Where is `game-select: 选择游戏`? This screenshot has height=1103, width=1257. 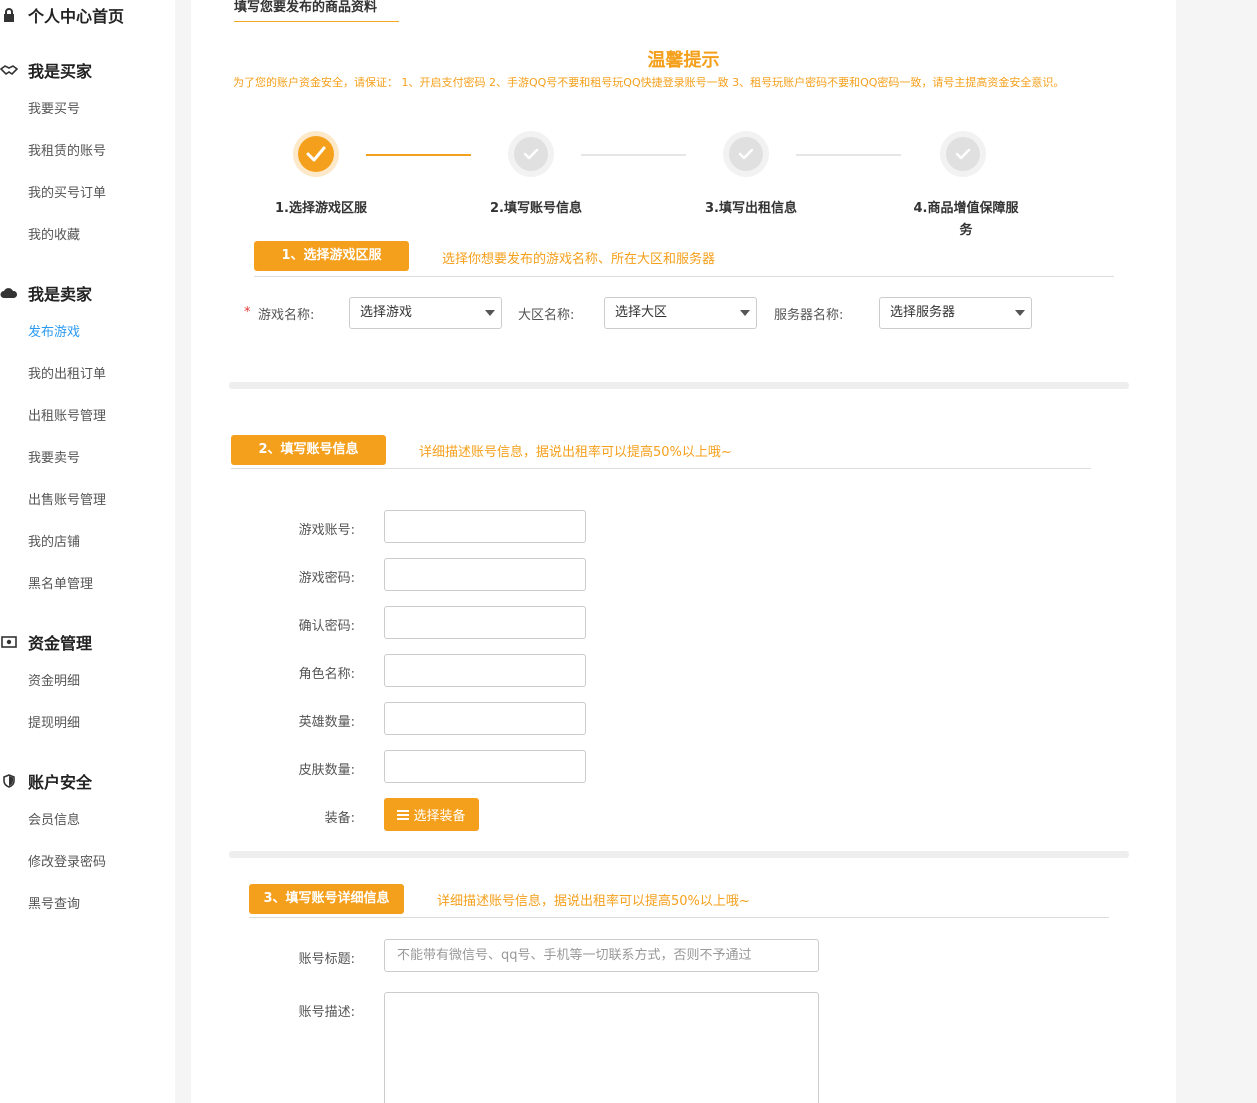 game-select: 选择游戏 is located at coordinates (425, 313).